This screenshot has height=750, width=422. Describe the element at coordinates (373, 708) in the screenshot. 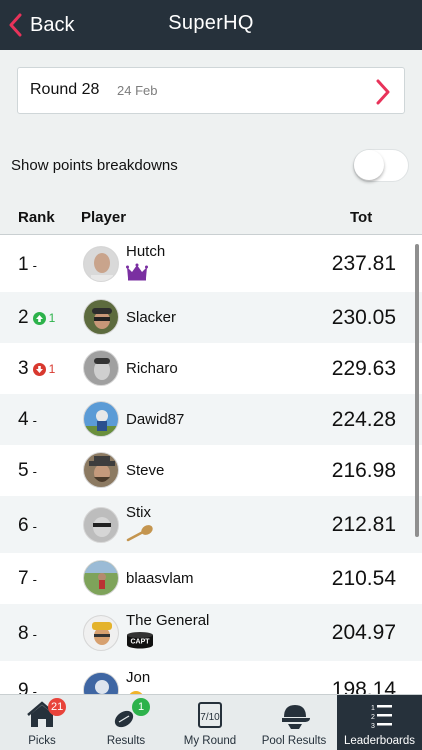

I see `svg-text: 1` at that location.